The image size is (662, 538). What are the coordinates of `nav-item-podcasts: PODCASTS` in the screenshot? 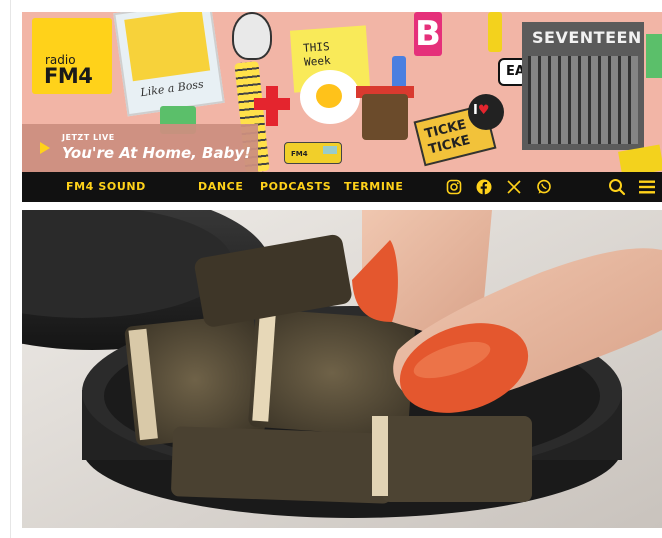 It's located at (295, 187).